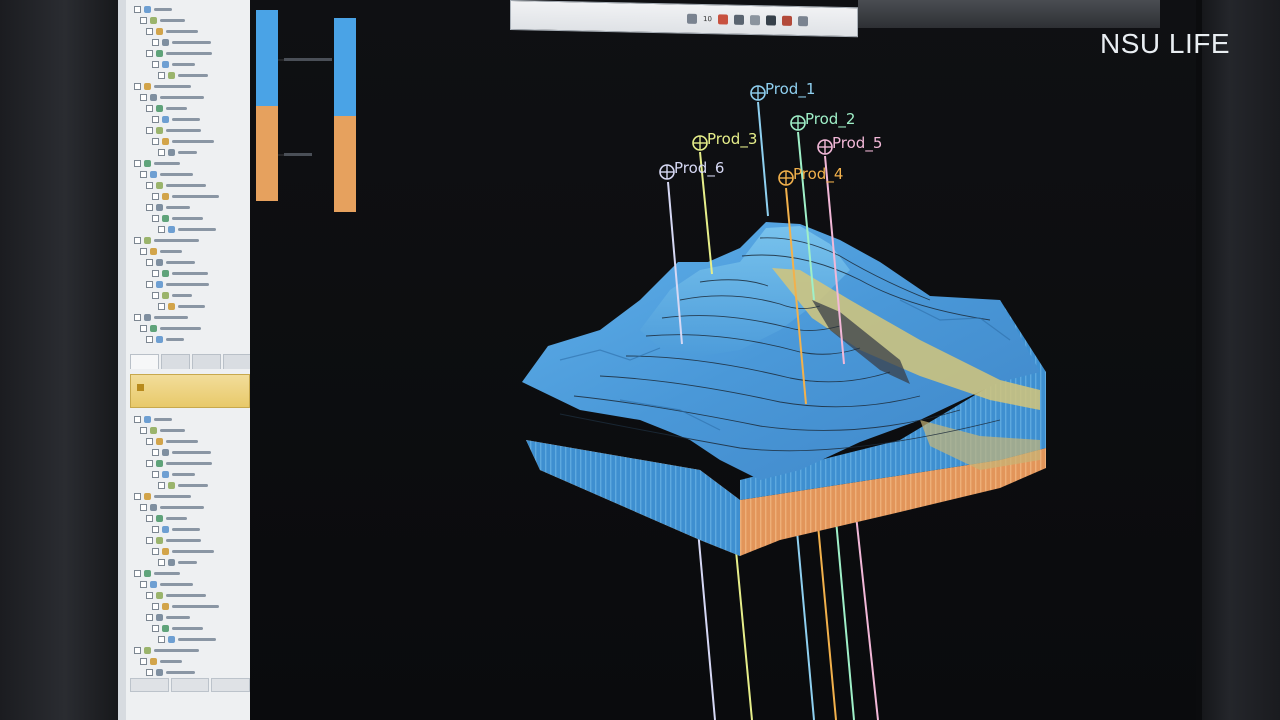  What do you see at coordinates (206, 361) in the screenshot?
I see `pane-tab-results` at bounding box center [206, 361].